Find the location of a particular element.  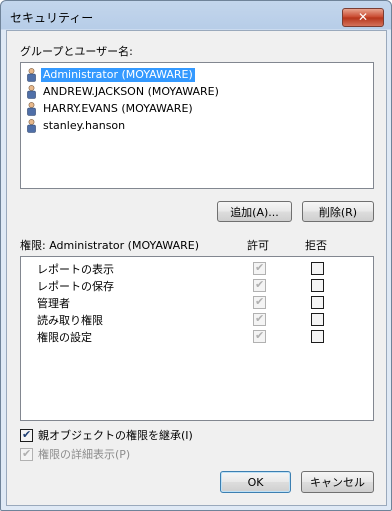

remove-button: 削除(R) is located at coordinates (338, 211).